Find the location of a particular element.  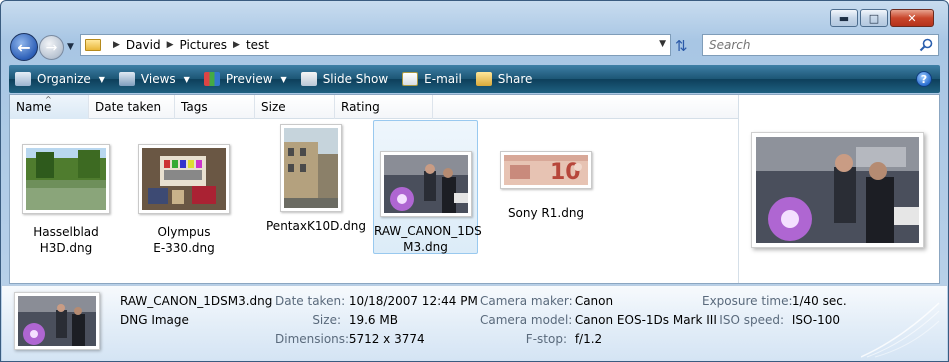

property-label: Date taken: is located at coordinates (310, 301).